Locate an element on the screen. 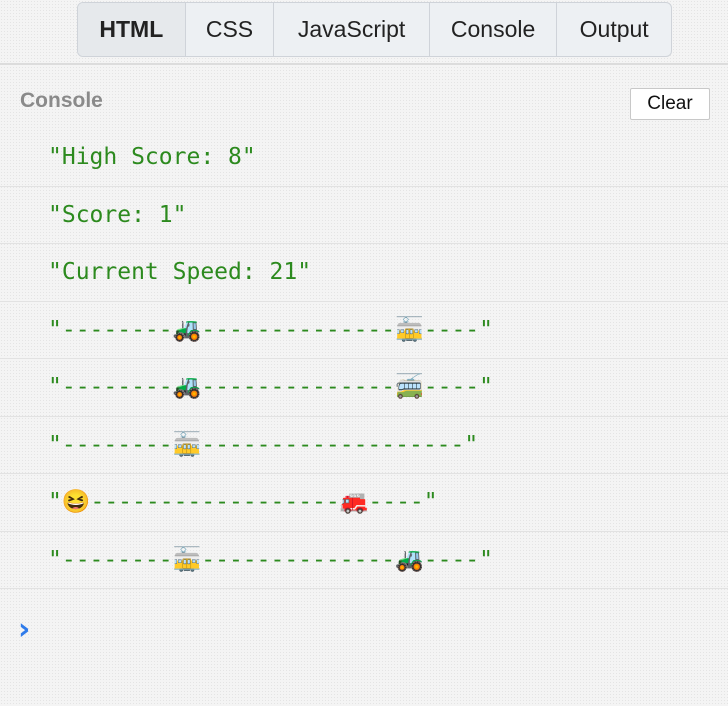  console-input is located at coordinates (374, 628).